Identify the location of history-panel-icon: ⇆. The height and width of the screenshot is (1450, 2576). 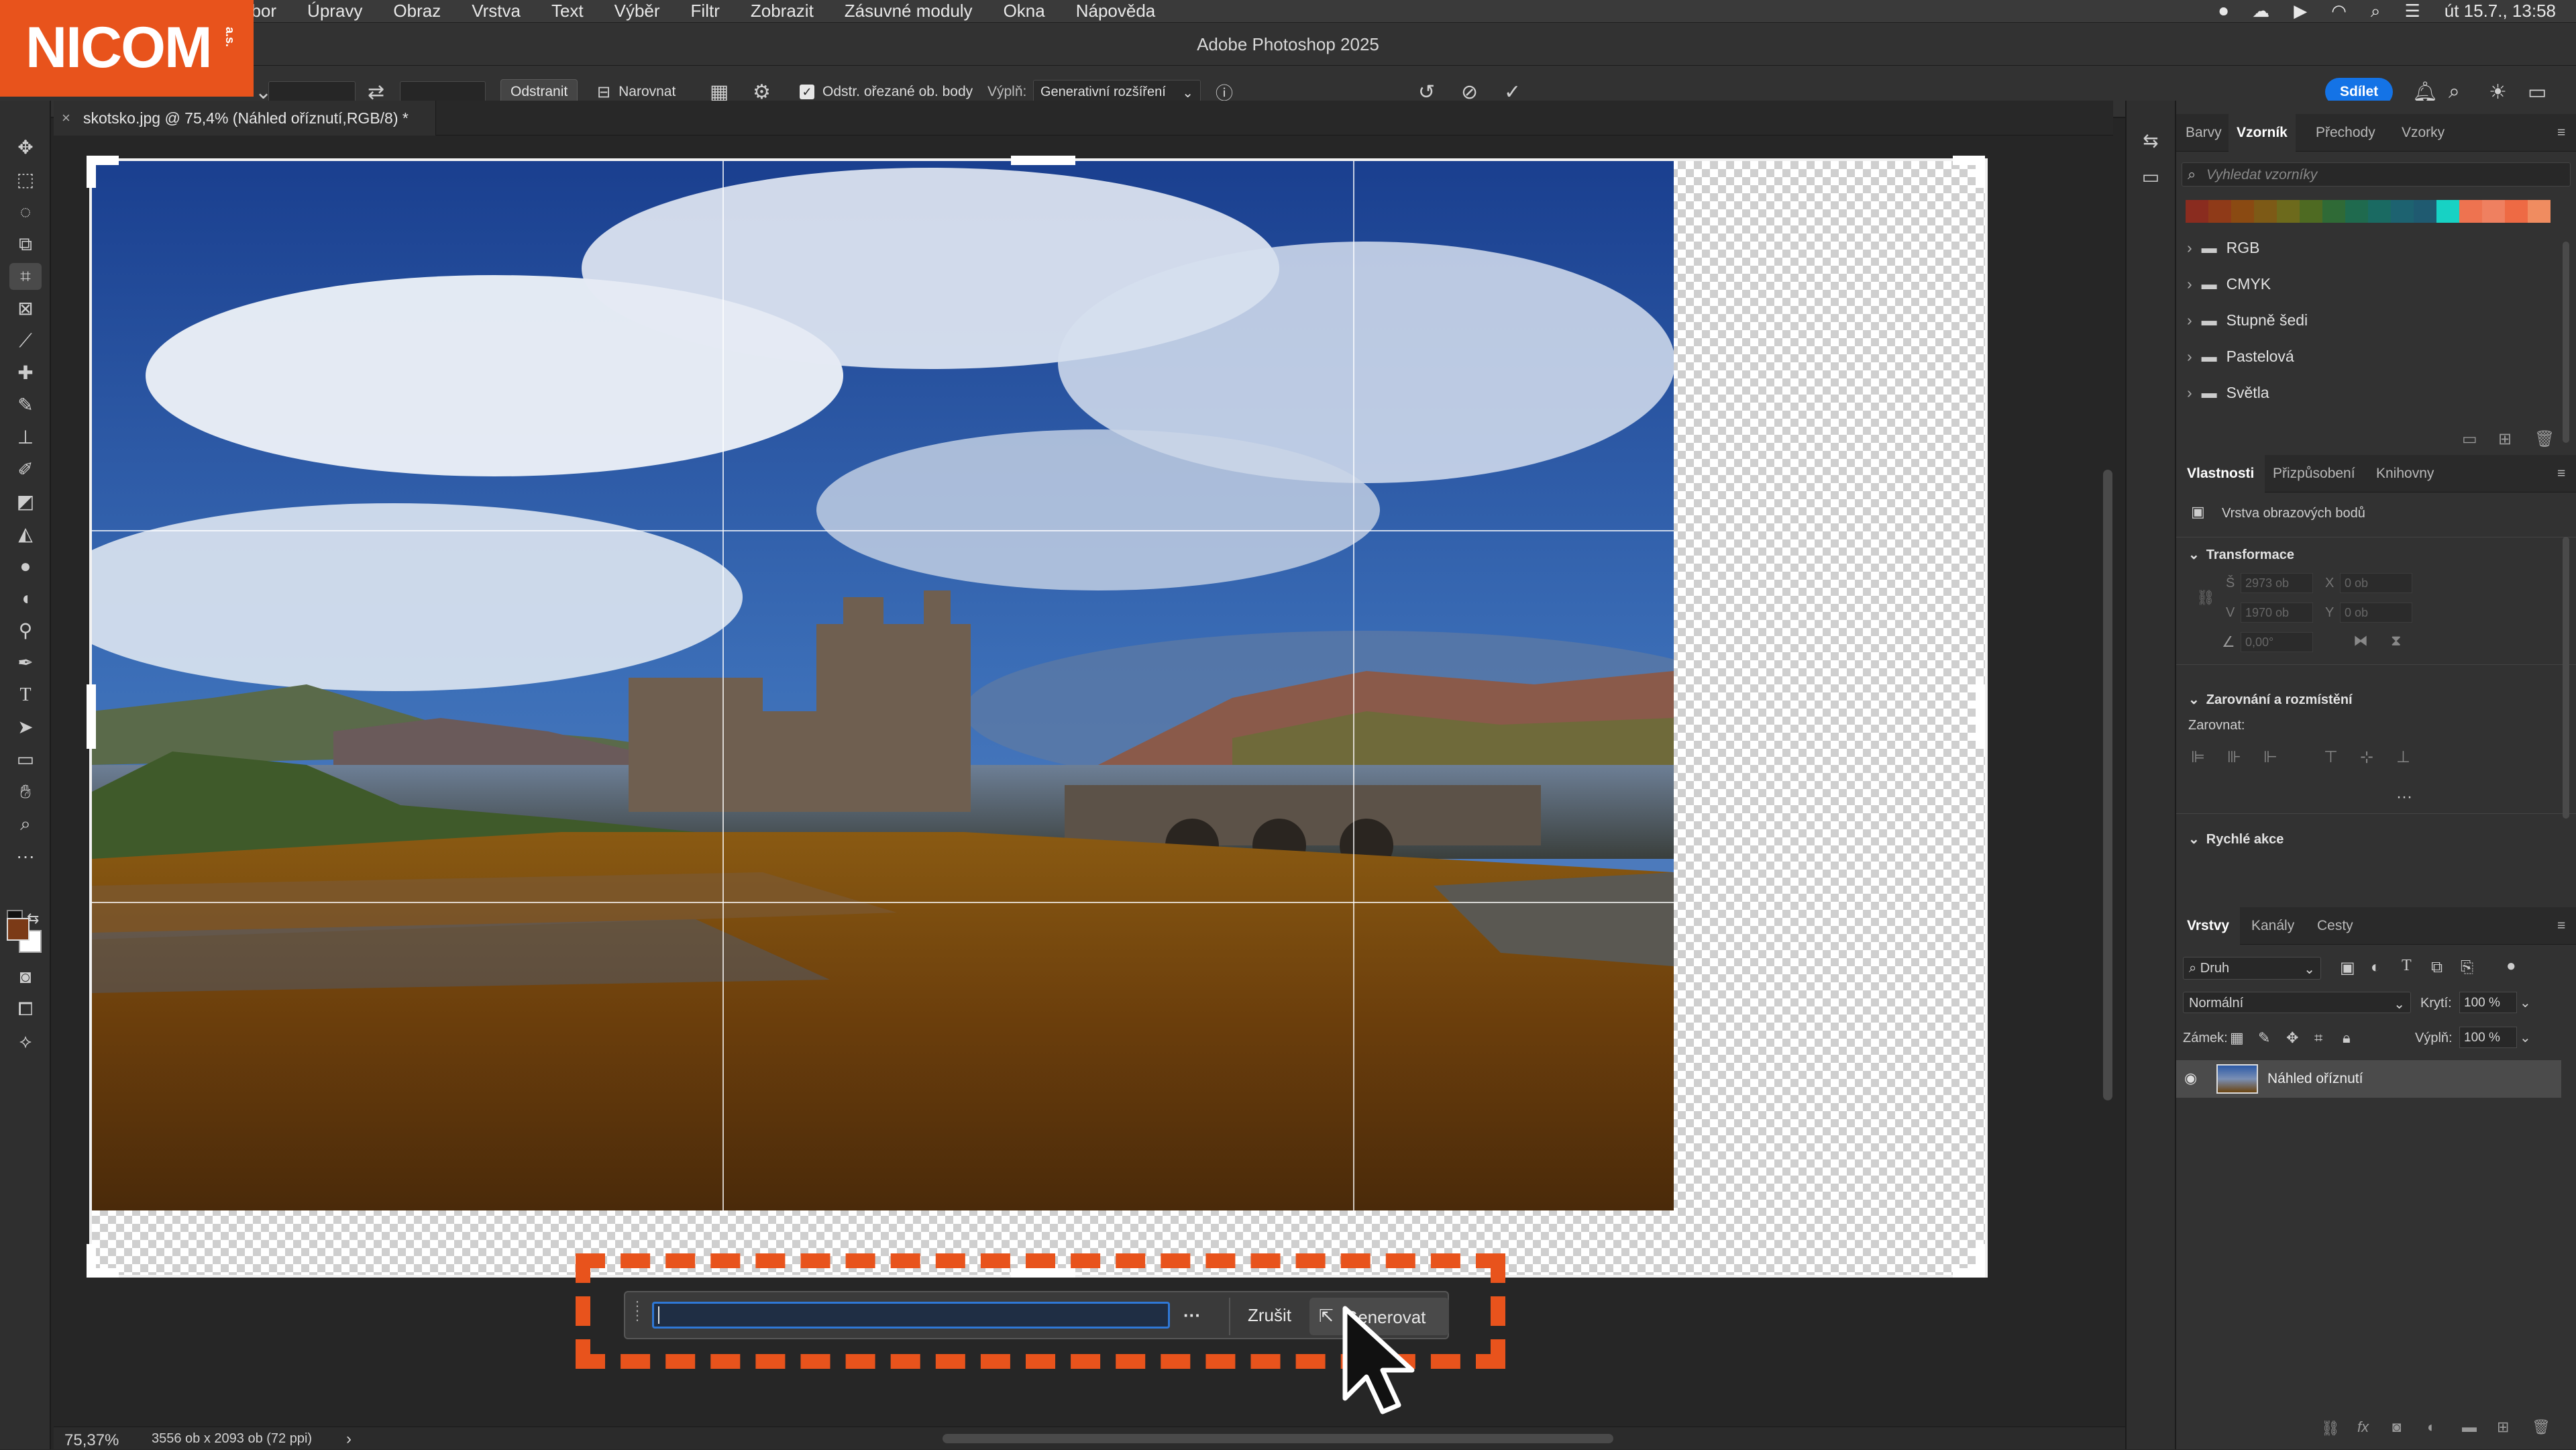
(2151, 140).